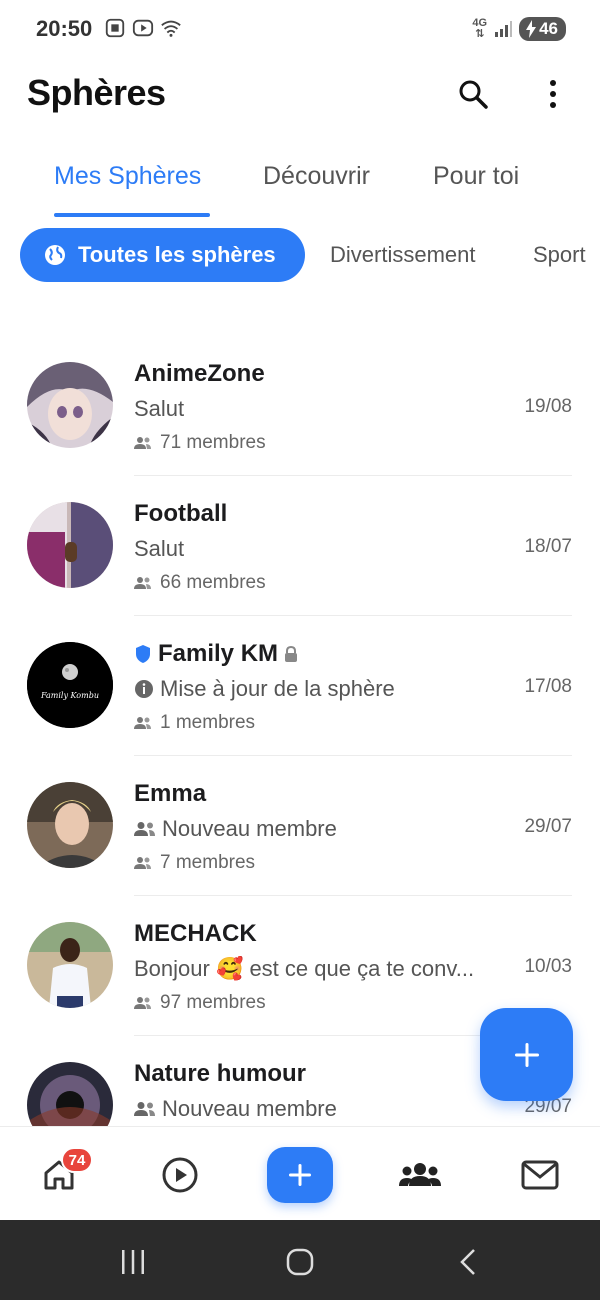 Image resolution: width=600 pixels, height=1300 pixels. What do you see at coordinates (476, 176) in the screenshot?
I see `tab-pour-toi: Pour toi` at bounding box center [476, 176].